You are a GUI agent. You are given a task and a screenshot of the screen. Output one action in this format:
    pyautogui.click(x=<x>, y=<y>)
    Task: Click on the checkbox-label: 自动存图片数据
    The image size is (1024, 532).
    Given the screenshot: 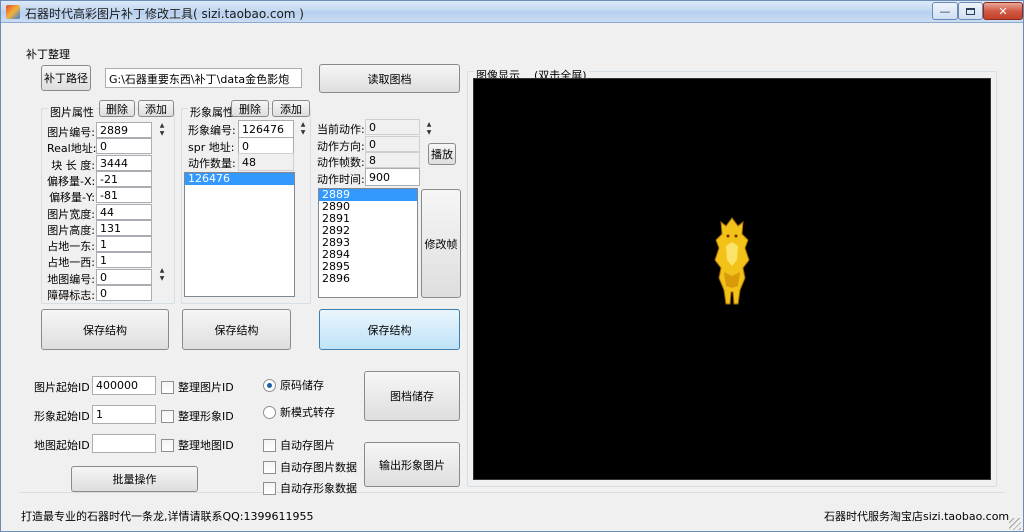 What is the action you would take?
    pyautogui.click(x=318, y=467)
    